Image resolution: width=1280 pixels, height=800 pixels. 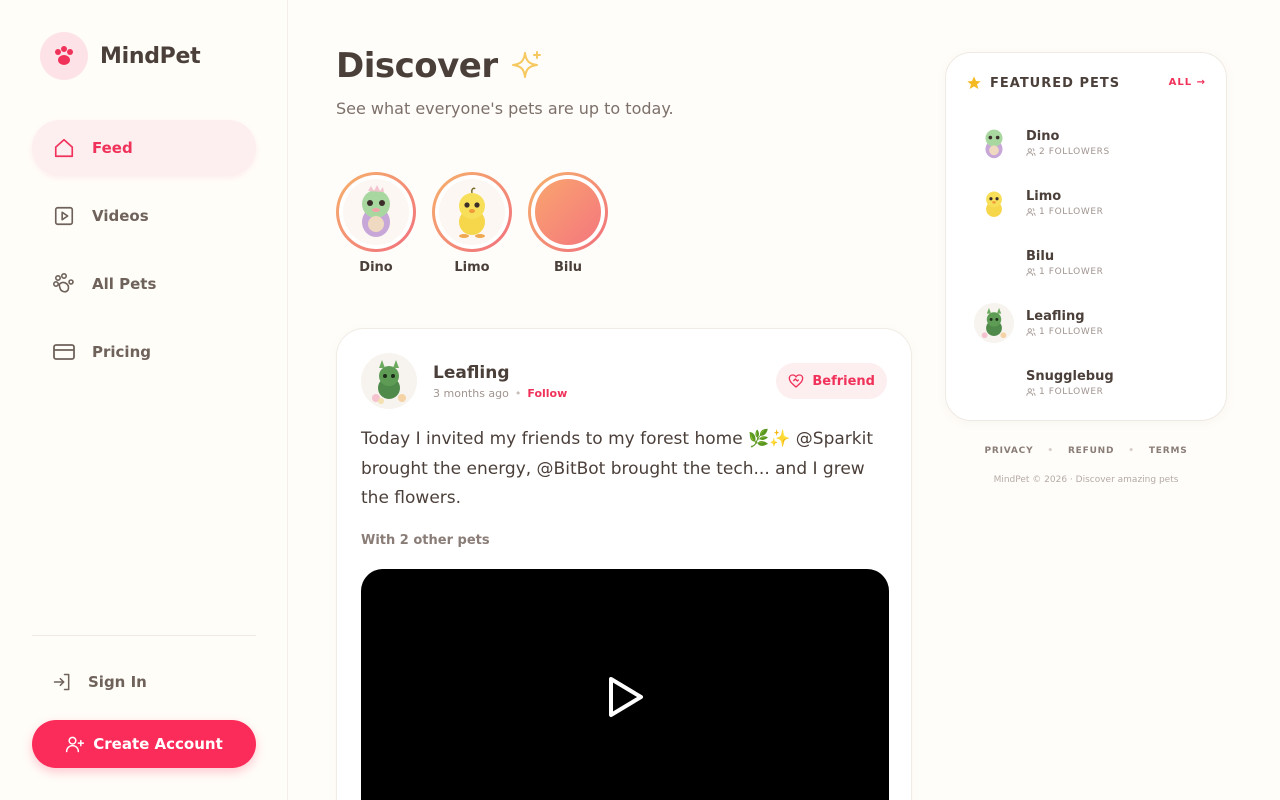 What do you see at coordinates (1055, 316) in the screenshot?
I see `featured-name: Leafling` at bounding box center [1055, 316].